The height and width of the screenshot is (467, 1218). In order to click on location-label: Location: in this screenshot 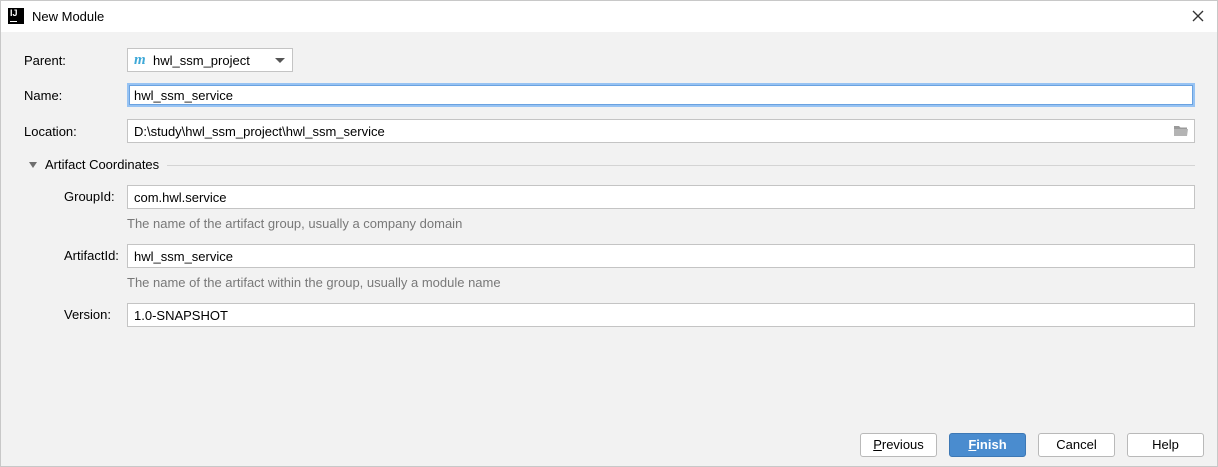, I will do `click(50, 131)`.